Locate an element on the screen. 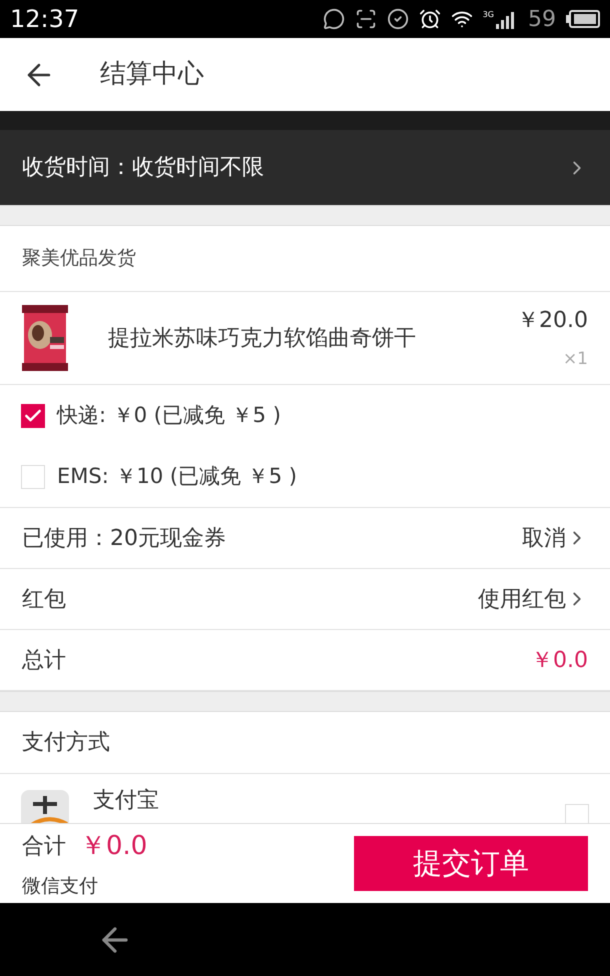 The width and height of the screenshot is (610, 976). product-price: ￥20.0 is located at coordinates (552, 320).